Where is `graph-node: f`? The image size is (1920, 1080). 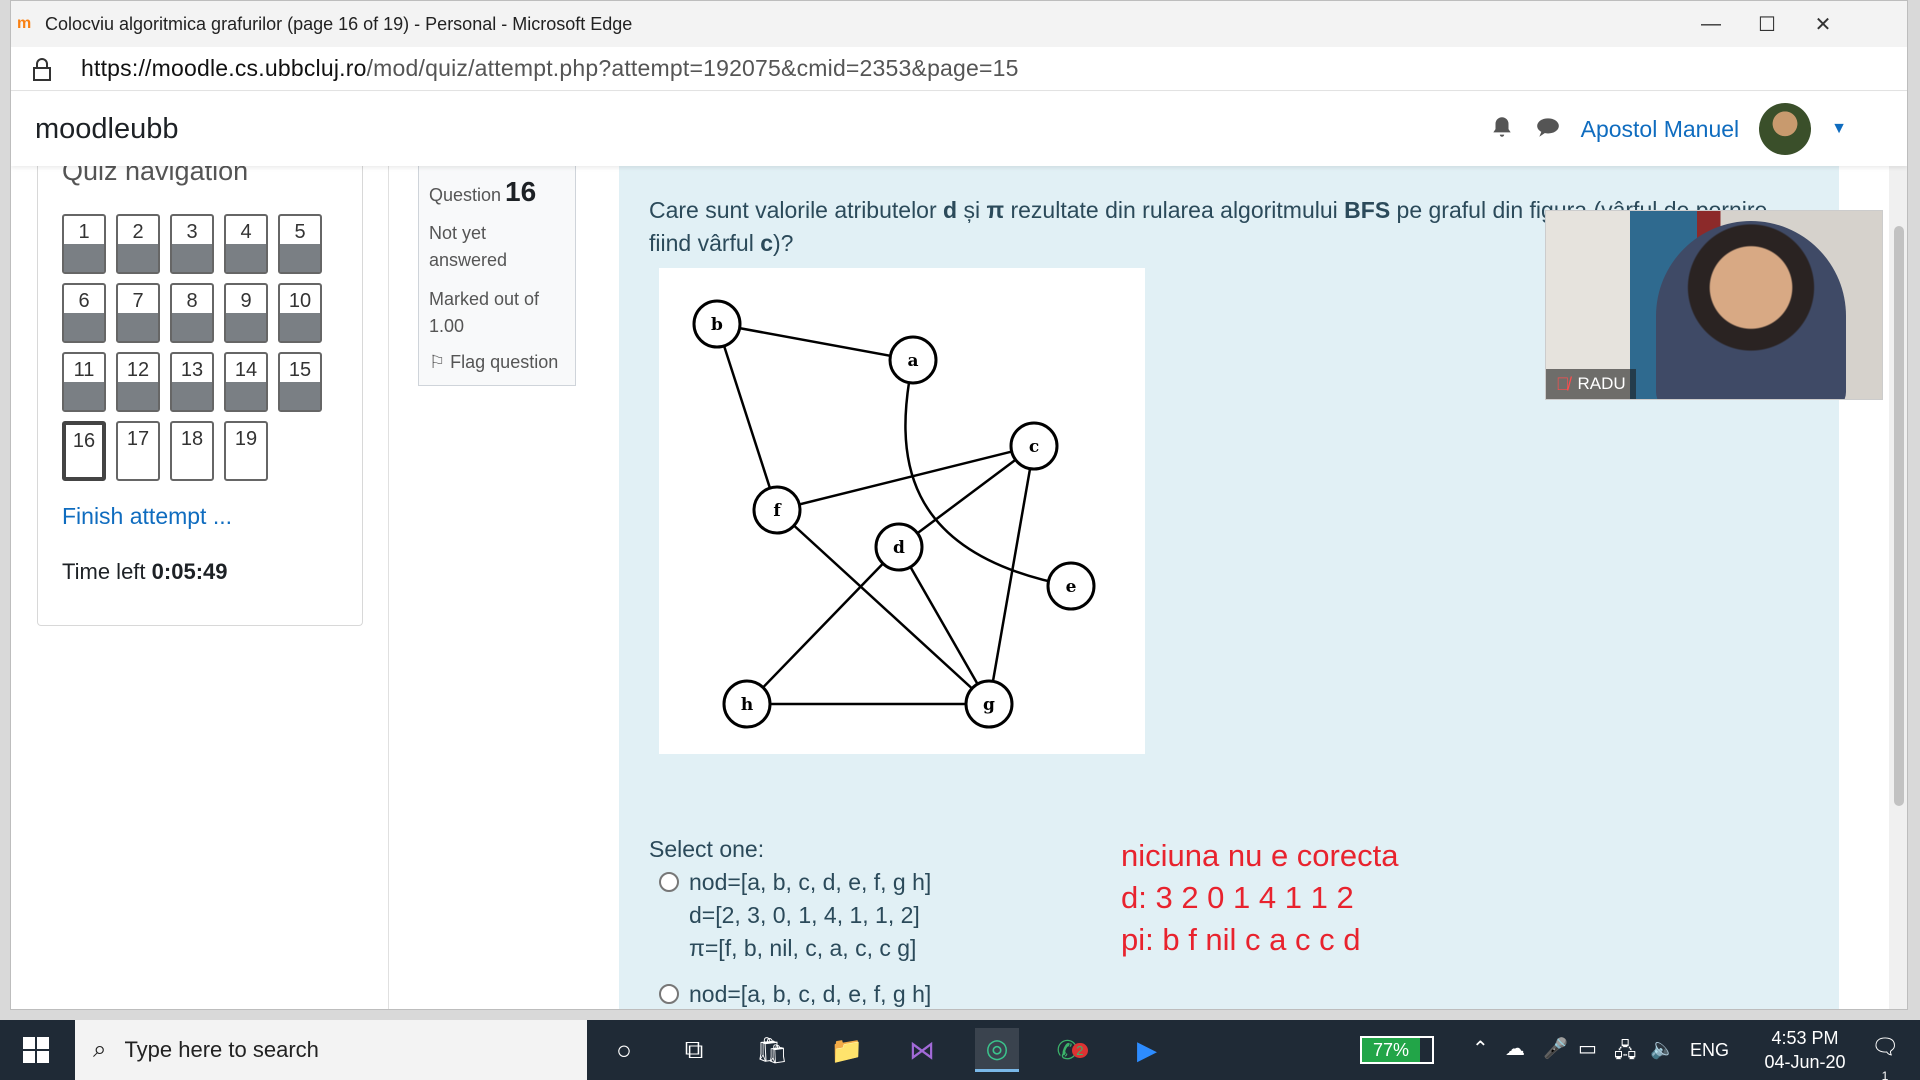 graph-node: f is located at coordinates (777, 510).